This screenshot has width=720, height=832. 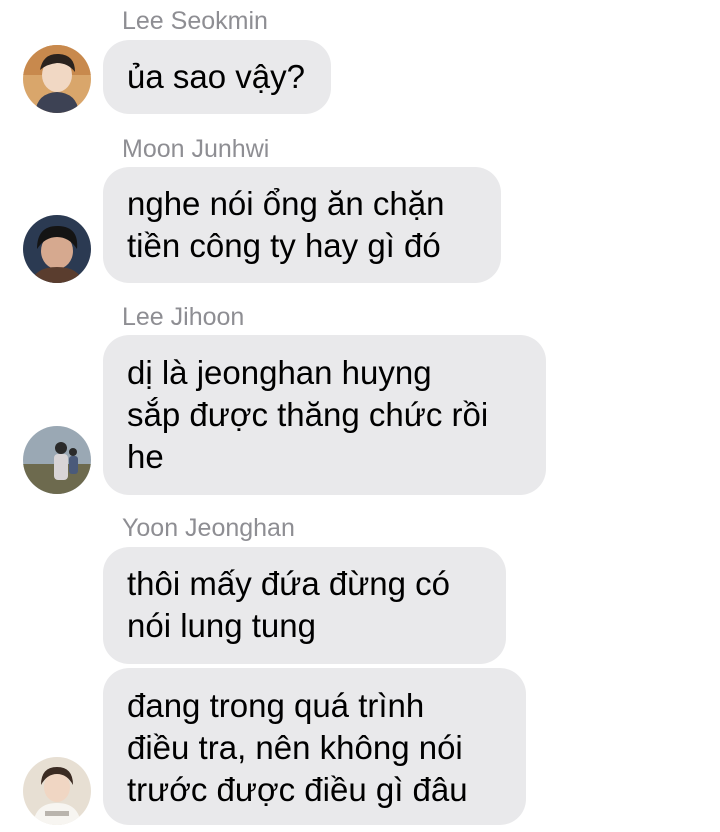 I want to click on message-text: trước được điều gì đâu, so click(x=297, y=789).